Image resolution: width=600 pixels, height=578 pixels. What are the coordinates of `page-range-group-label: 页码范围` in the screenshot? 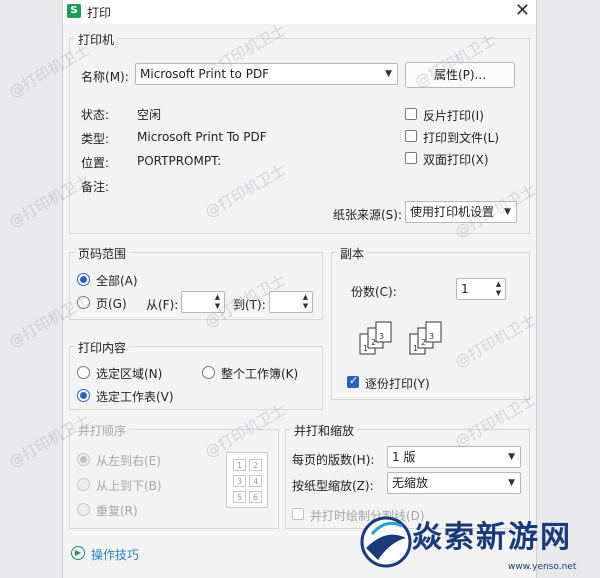 It's located at (102, 253).